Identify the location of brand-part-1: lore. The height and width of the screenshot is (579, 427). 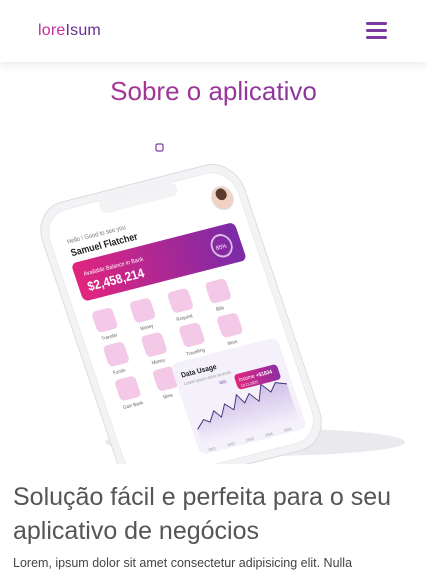
(52, 30).